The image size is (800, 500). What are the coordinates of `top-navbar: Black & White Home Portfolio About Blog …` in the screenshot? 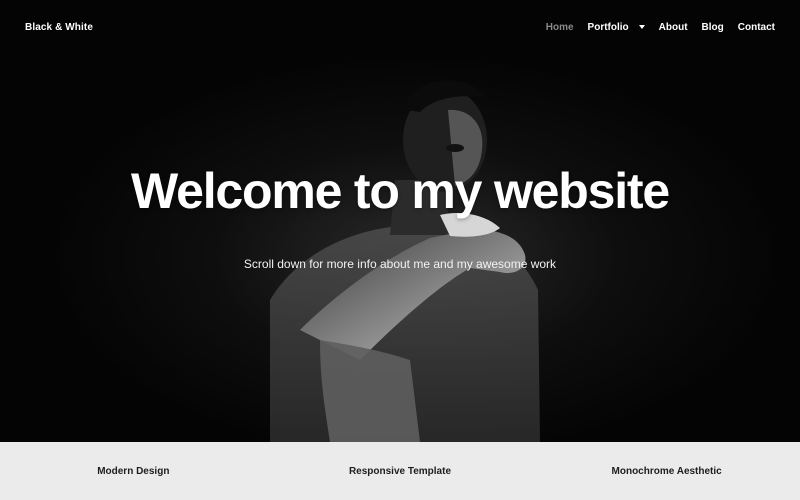 It's located at (400, 27).